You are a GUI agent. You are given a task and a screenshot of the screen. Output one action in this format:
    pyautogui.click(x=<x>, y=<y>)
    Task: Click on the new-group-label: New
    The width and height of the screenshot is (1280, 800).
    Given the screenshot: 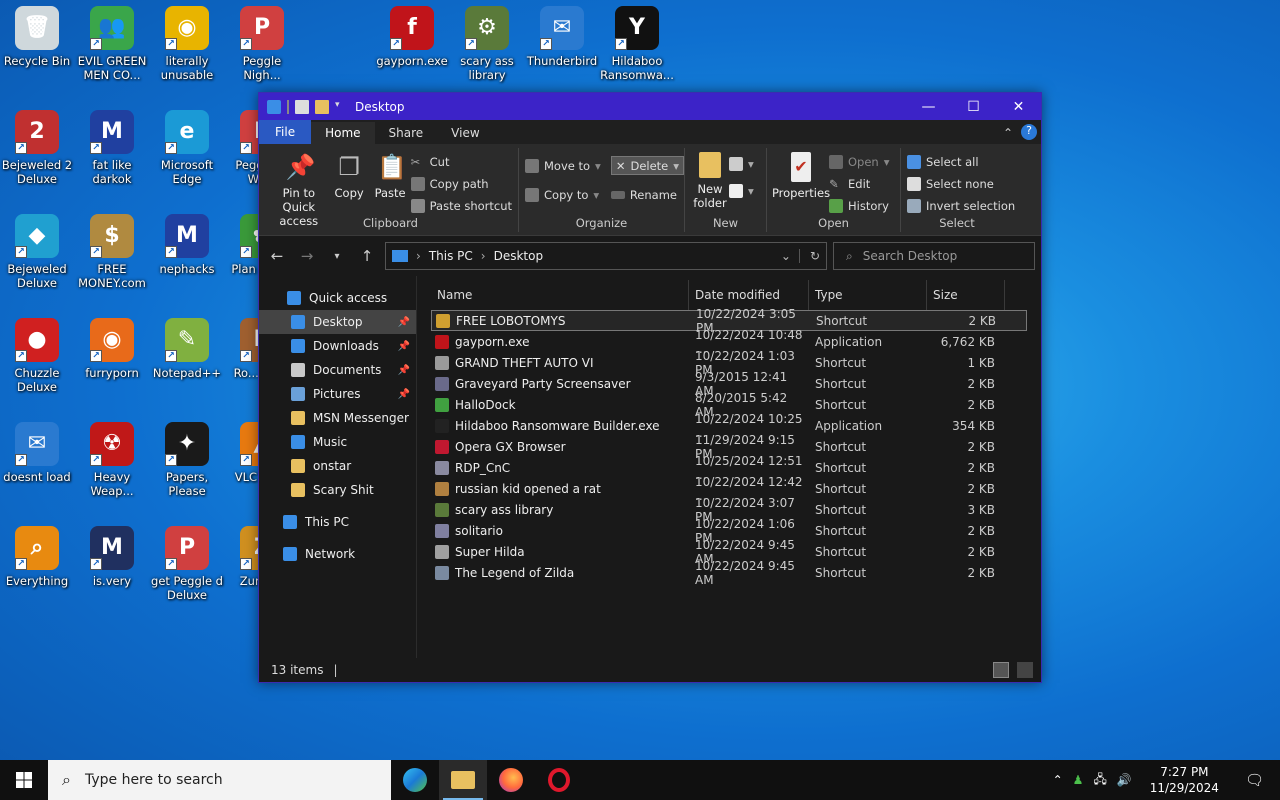 What is the action you would take?
    pyautogui.click(x=725, y=223)
    